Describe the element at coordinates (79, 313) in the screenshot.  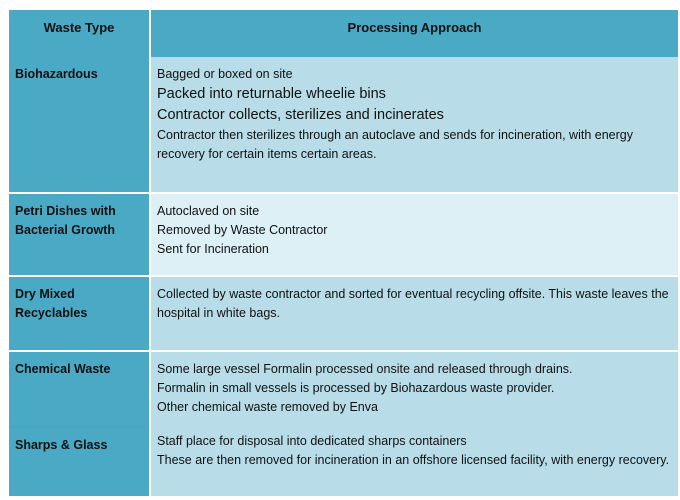
I see `waste-type-cell: Dry Mixed Recyclables` at that location.